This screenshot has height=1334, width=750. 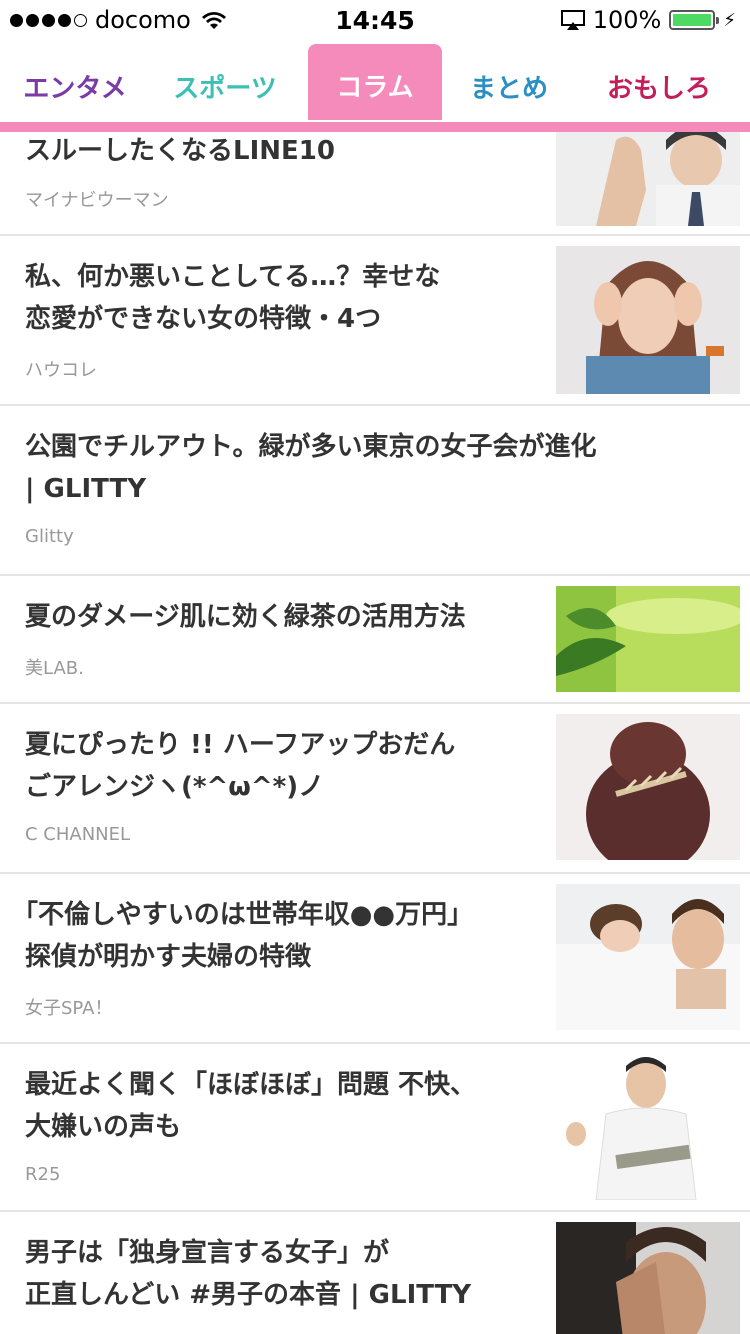 What do you see at coordinates (648, 179) in the screenshot?
I see `man-with-hand-image` at bounding box center [648, 179].